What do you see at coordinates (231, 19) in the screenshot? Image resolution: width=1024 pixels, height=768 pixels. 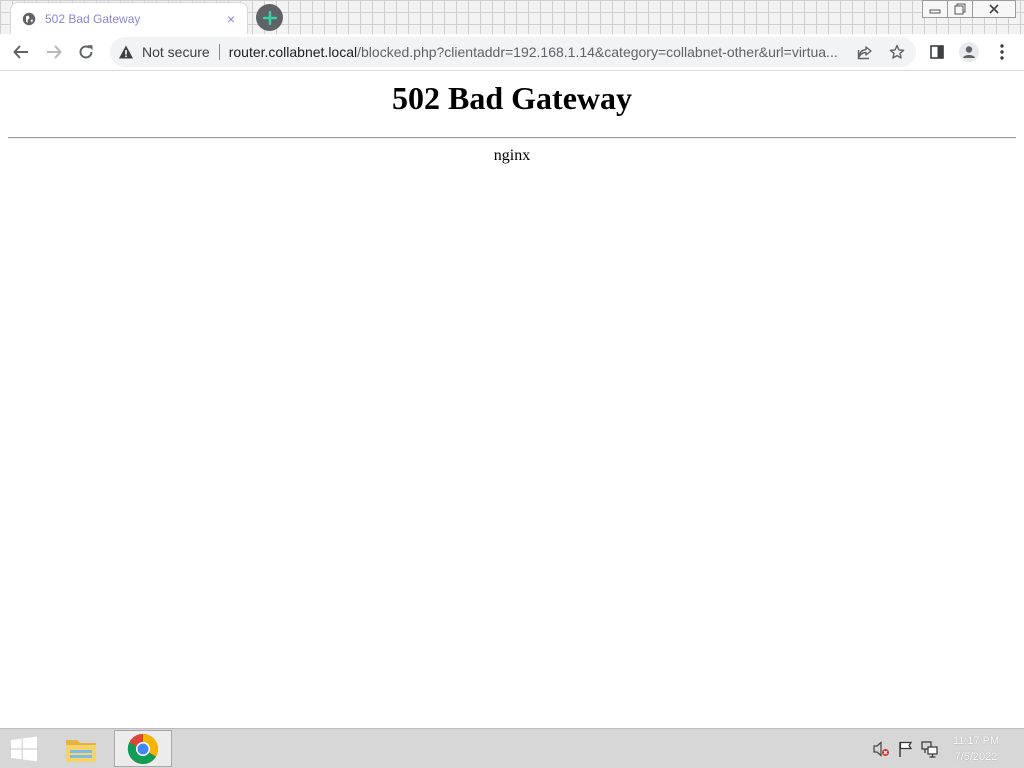 I see `tab-close-icon: ×` at bounding box center [231, 19].